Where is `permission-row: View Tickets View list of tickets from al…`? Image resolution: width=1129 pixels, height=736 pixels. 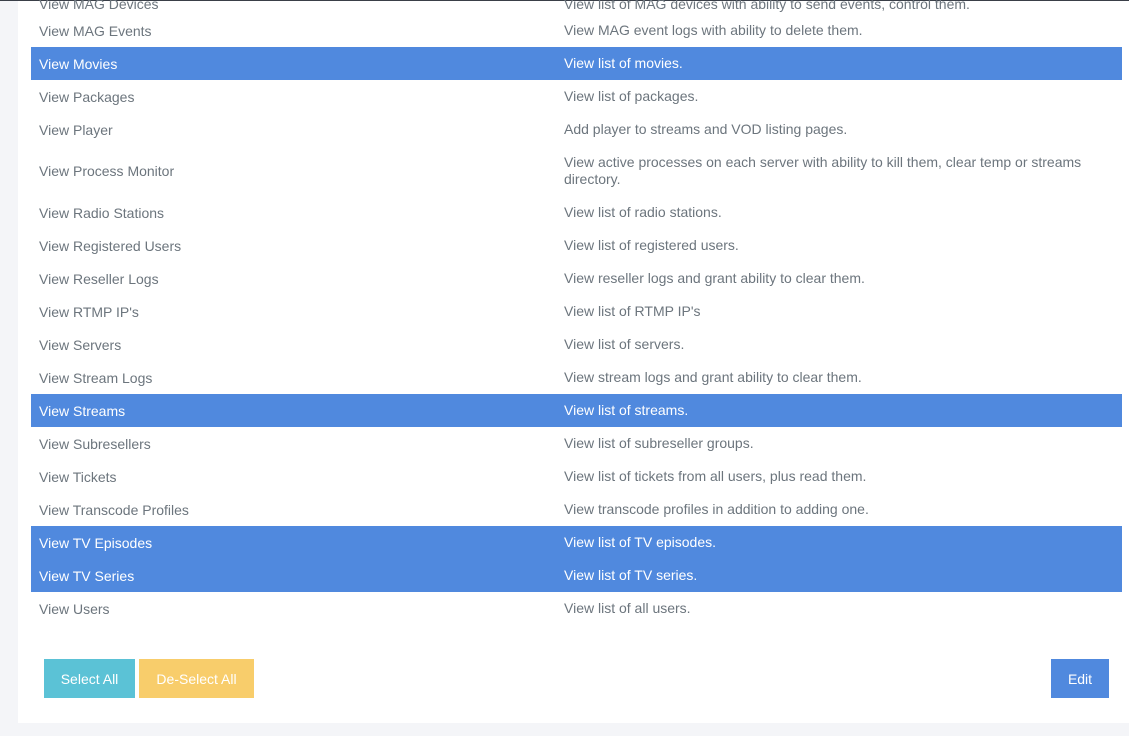
permission-row: View Tickets View list of tickets from al… is located at coordinates (576, 476).